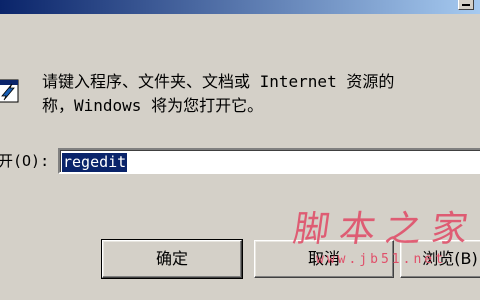 Image resolution: width=480 pixels, height=300 pixels. What do you see at coordinates (240, 7) in the screenshot?
I see `title-bar` at bounding box center [240, 7].